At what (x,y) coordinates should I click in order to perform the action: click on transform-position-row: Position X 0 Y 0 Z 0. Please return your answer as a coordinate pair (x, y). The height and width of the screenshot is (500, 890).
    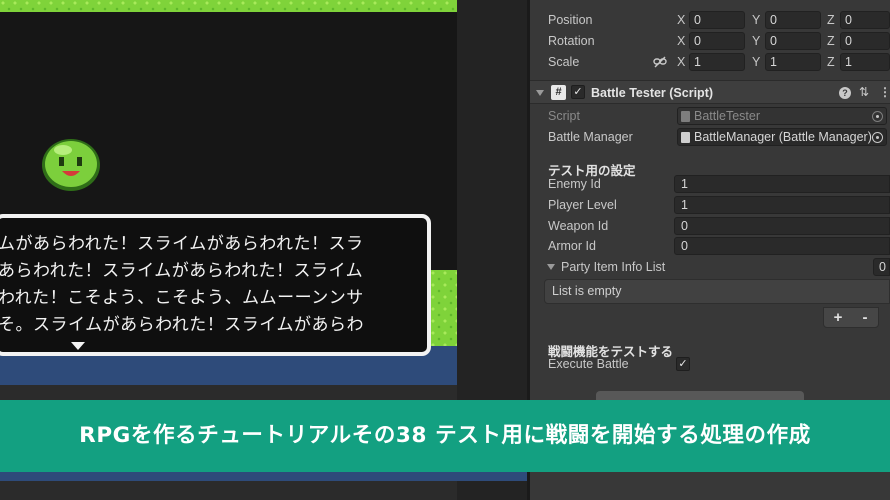
    Looking at the image, I should click on (710, 20).